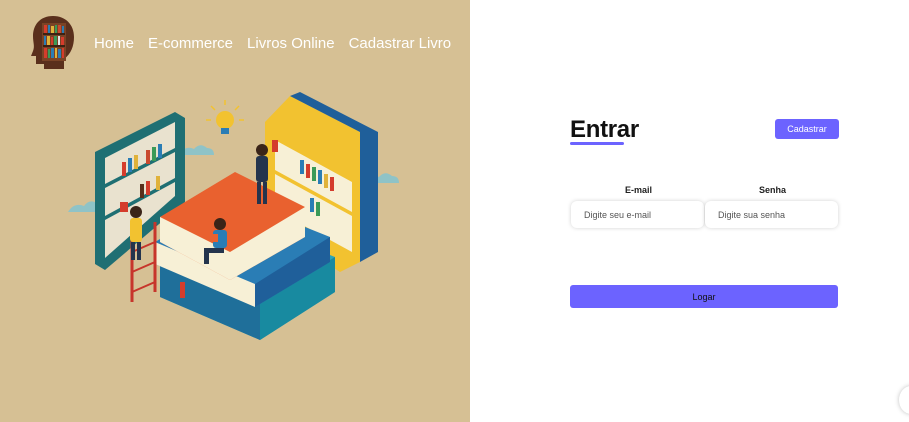  Describe the element at coordinates (604, 129) in the screenshot. I see `login-title: Entrar` at that location.